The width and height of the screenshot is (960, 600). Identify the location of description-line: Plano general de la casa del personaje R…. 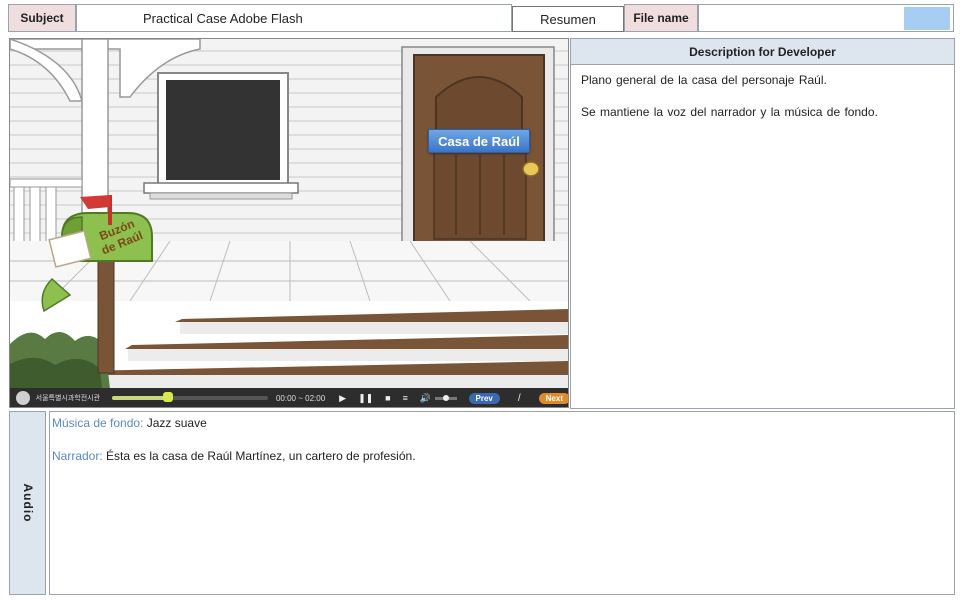
(704, 80).